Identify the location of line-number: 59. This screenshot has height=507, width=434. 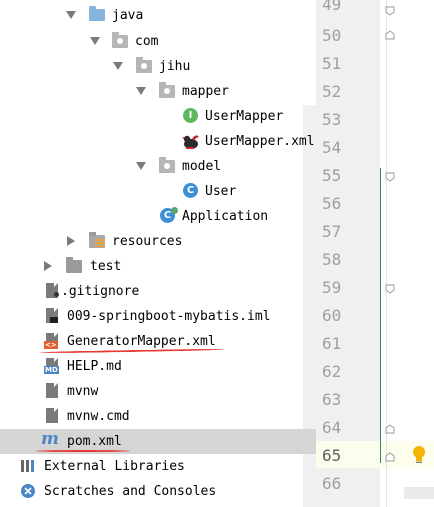
(332, 287).